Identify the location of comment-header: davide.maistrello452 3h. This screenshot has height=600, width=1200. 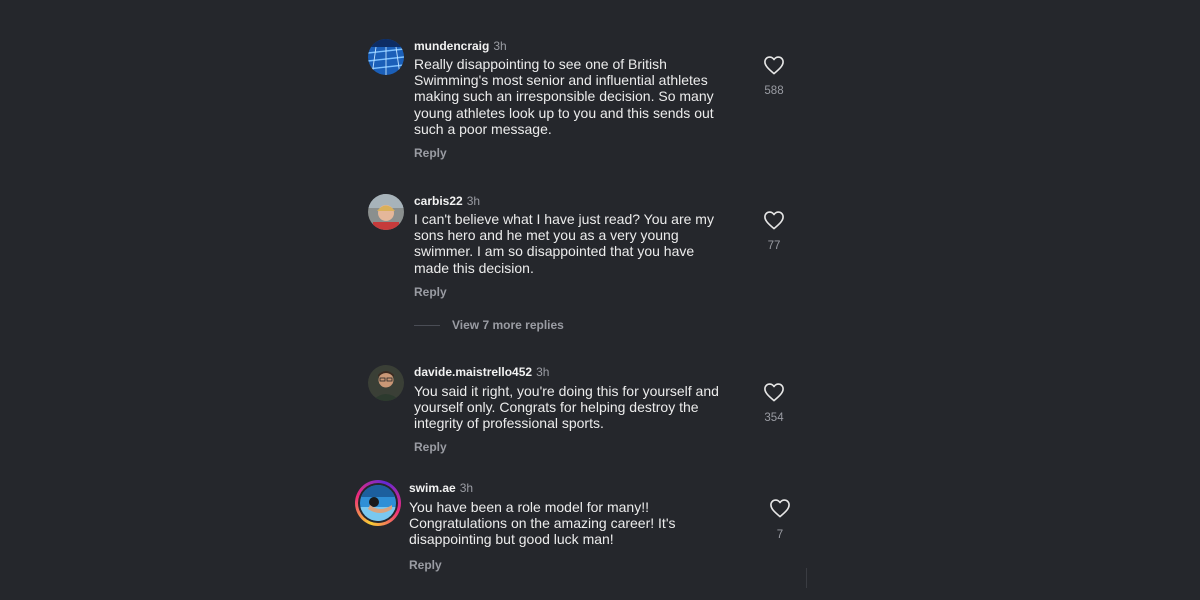
(481, 372).